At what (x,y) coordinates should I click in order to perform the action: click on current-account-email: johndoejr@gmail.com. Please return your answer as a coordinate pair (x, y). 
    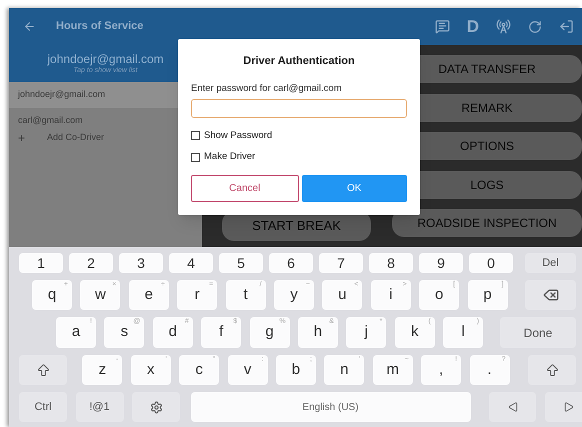
    Looking at the image, I should click on (105, 59).